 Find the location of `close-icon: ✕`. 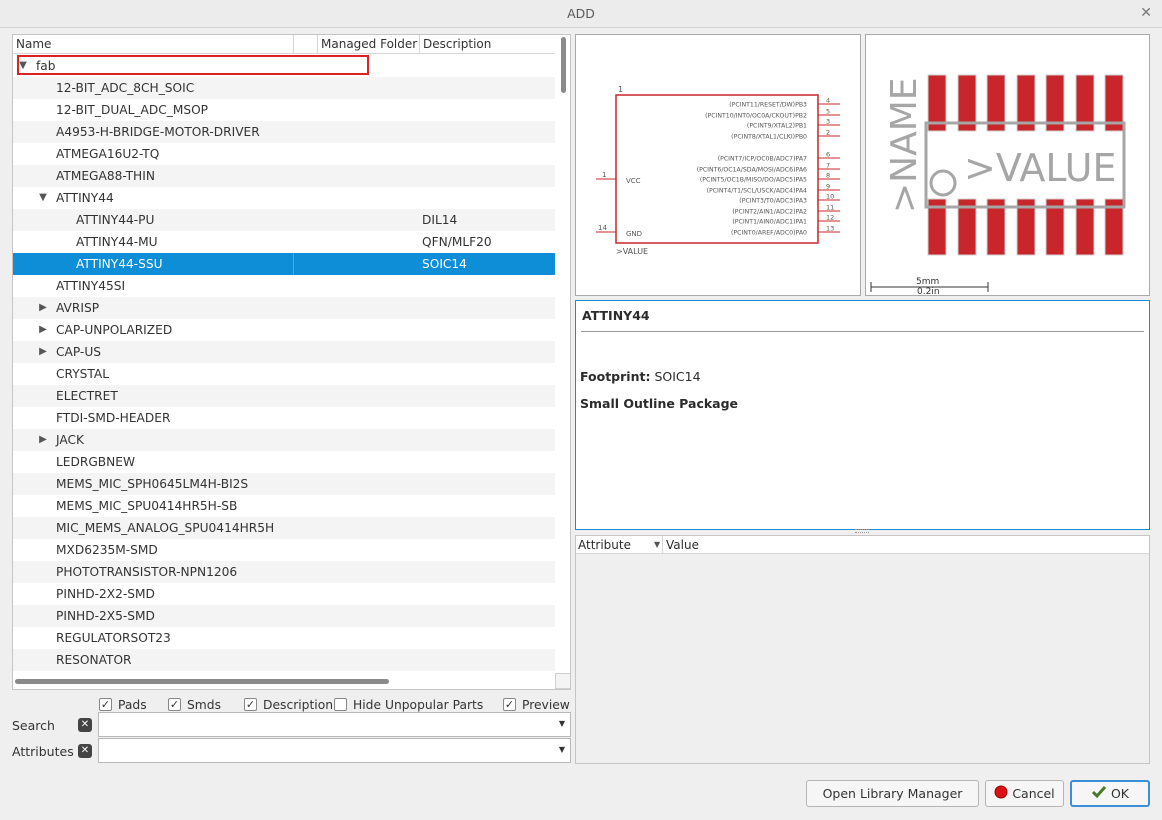

close-icon: ✕ is located at coordinates (1146, 13).